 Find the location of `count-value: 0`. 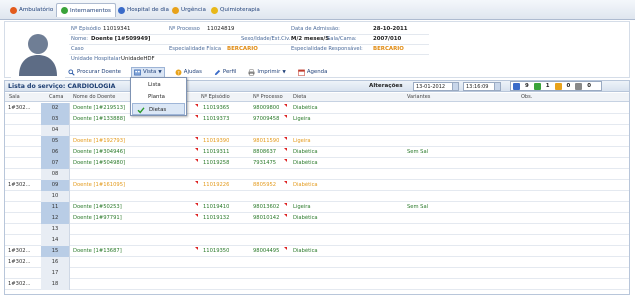

count-value: 0 is located at coordinates (568, 86).